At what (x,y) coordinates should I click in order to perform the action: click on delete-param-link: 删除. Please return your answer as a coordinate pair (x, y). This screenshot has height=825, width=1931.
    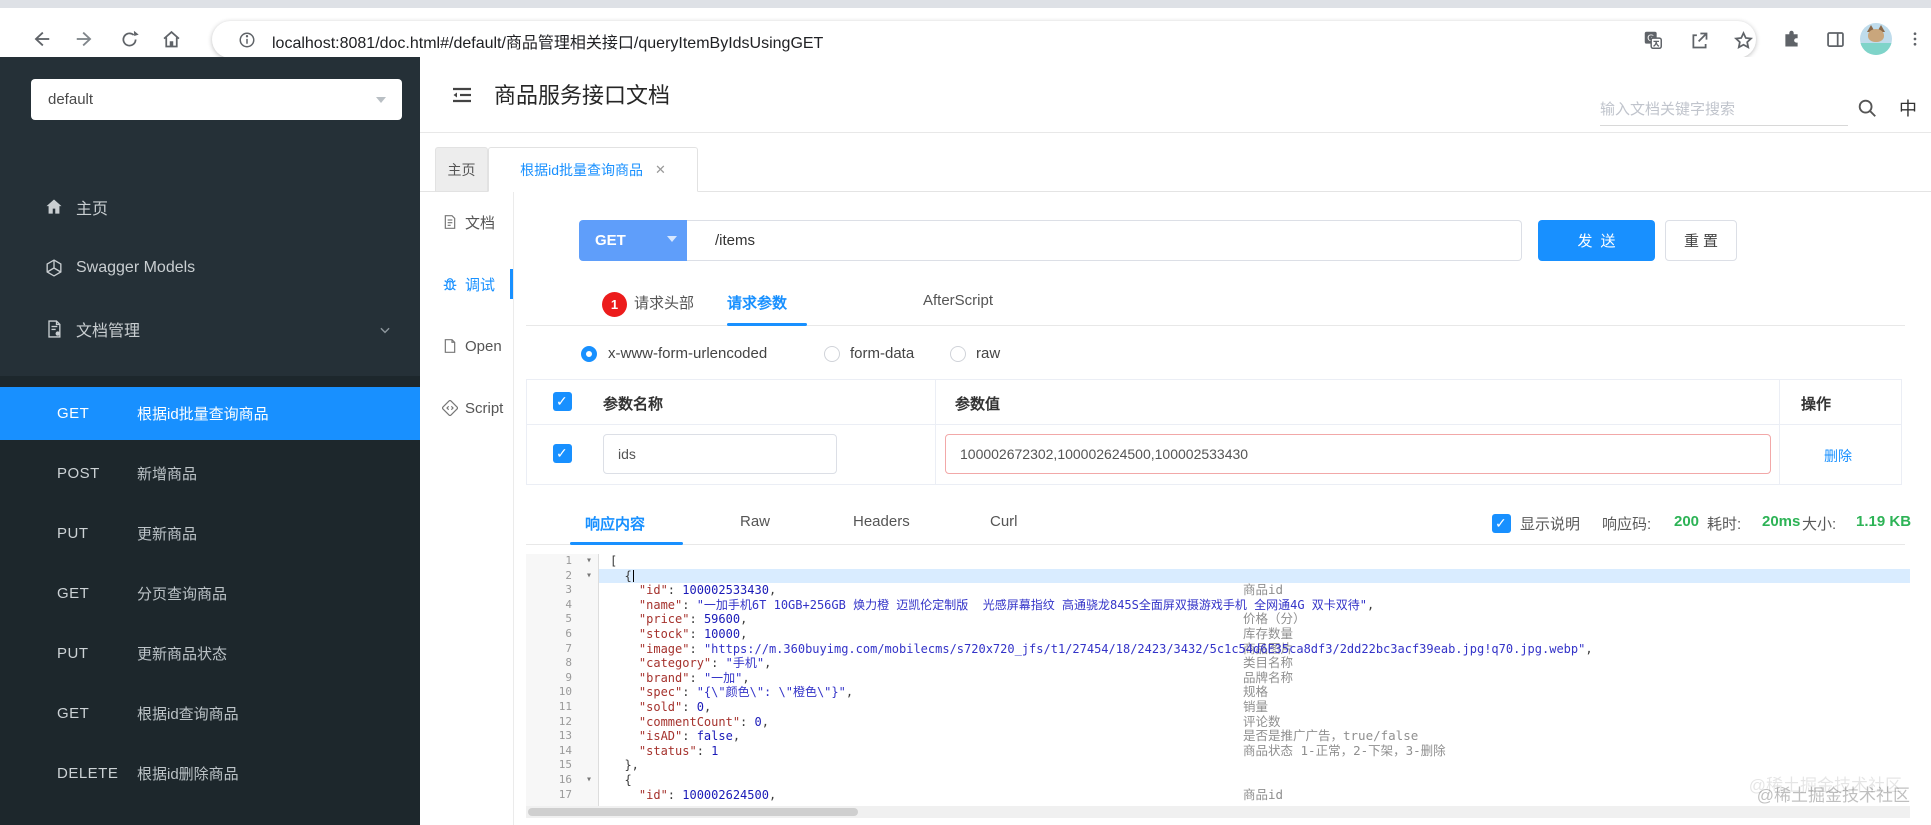
    Looking at the image, I should click on (1838, 456).